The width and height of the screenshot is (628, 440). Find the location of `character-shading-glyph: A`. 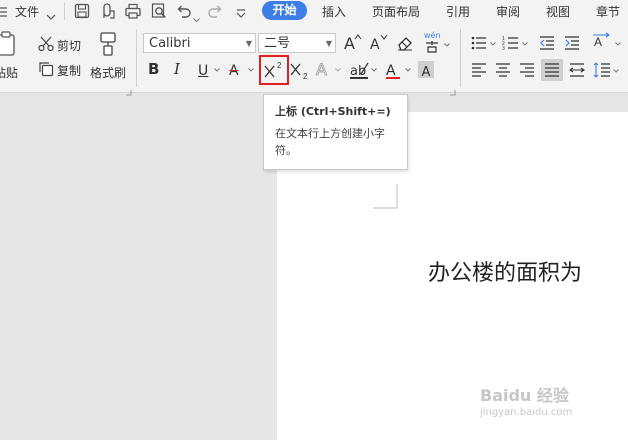

character-shading-glyph: A is located at coordinates (426, 72).